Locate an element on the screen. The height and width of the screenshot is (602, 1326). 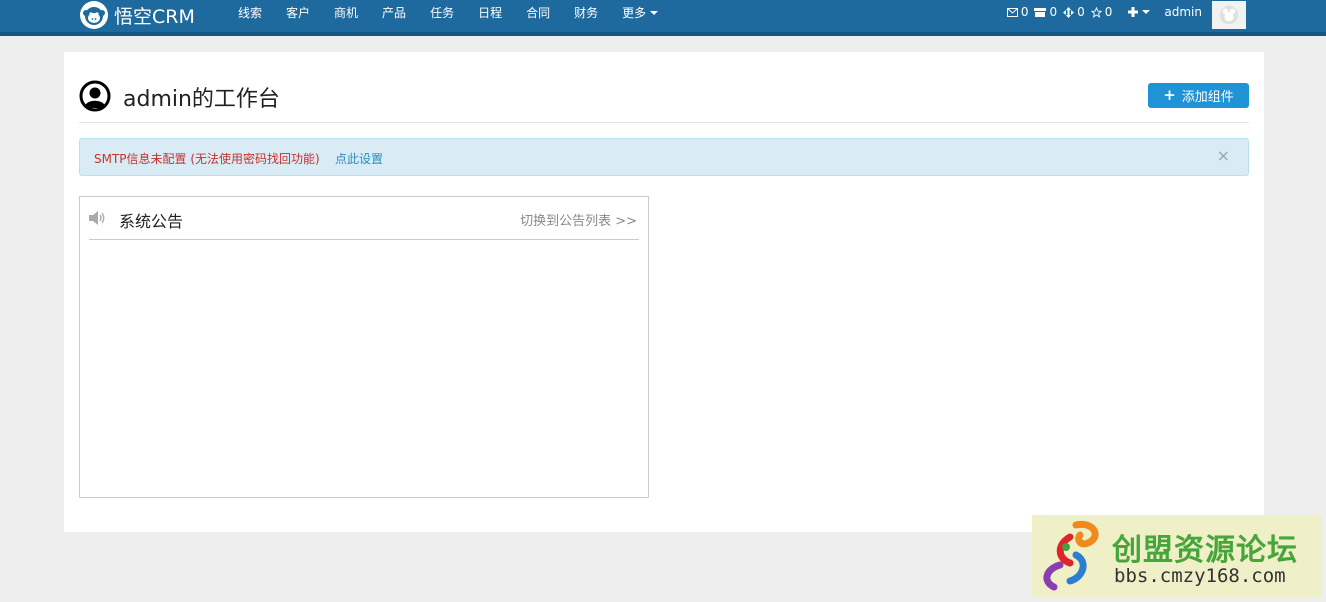
nav-item-finance: 财务 is located at coordinates (586, 12).